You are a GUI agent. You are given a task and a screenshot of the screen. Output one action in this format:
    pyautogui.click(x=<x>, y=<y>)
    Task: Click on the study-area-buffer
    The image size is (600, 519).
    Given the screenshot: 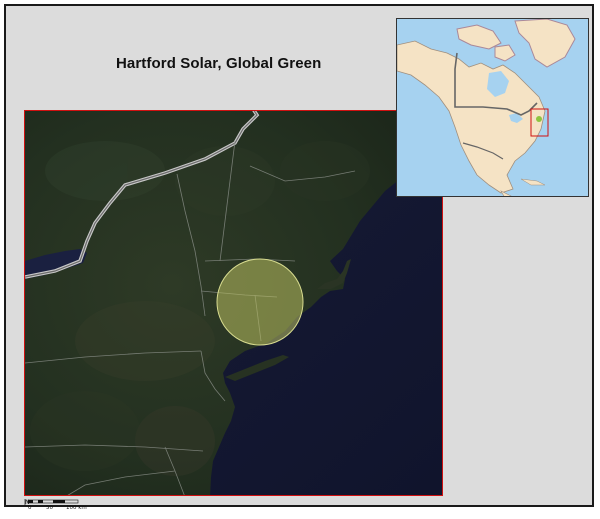 What is the action you would take?
    pyautogui.click(x=260, y=302)
    